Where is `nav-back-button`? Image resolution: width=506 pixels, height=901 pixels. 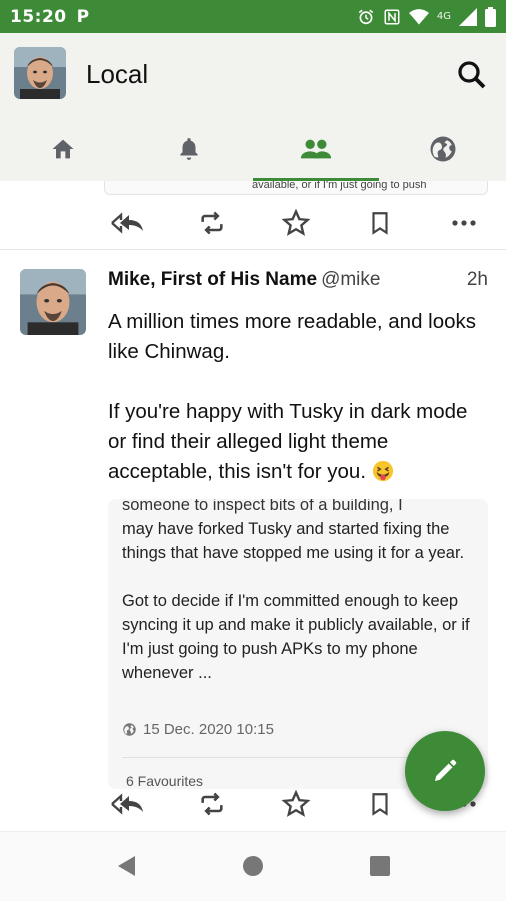
nav-back-button is located at coordinates (126, 866).